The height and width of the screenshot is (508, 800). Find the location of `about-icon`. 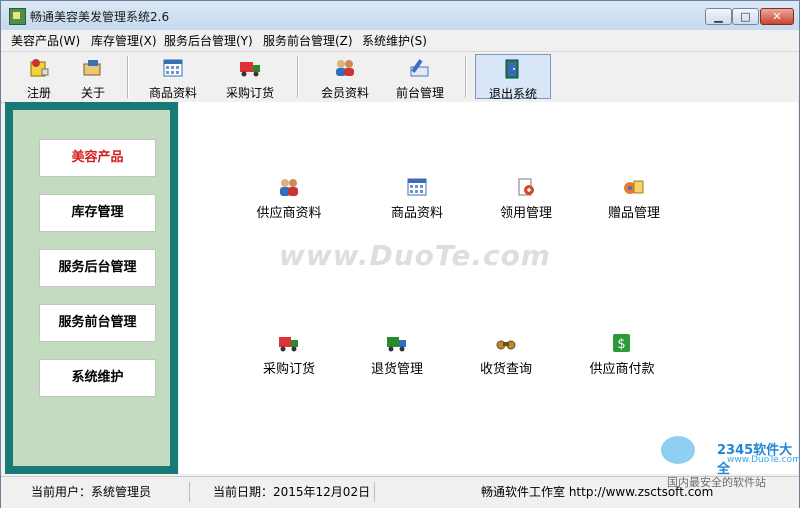

about-icon is located at coordinates (92, 68).